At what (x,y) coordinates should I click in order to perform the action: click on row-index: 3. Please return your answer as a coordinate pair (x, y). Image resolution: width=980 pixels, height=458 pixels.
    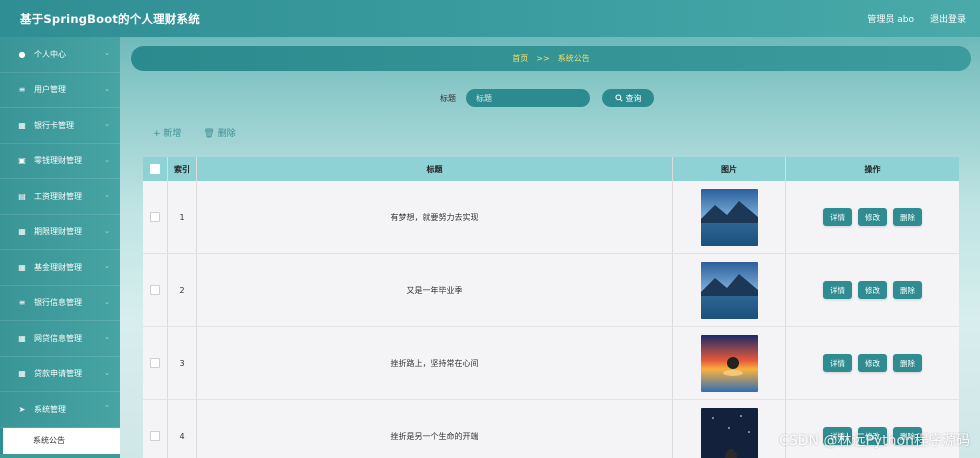
    Looking at the image, I should click on (182, 363).